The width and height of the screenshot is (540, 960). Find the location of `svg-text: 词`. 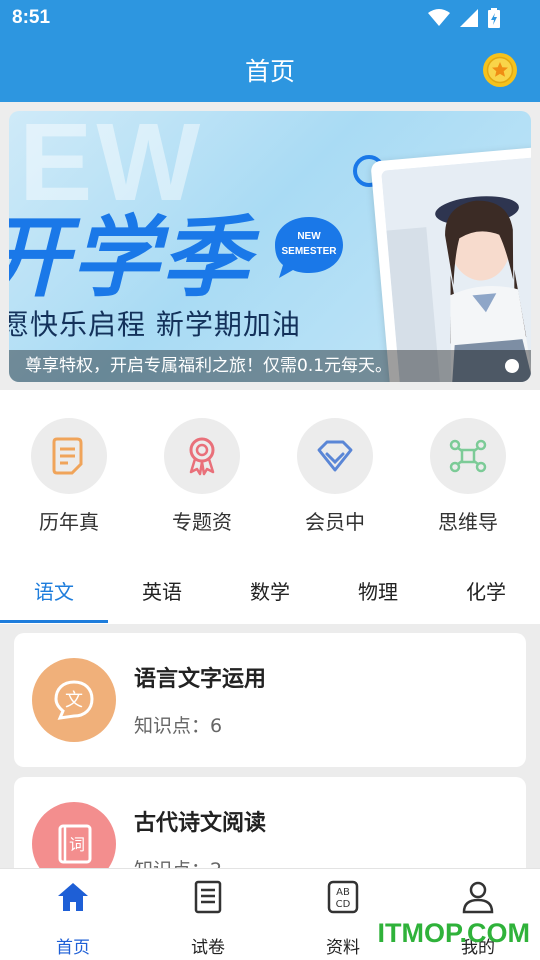

svg-text: 词 is located at coordinates (77, 844).